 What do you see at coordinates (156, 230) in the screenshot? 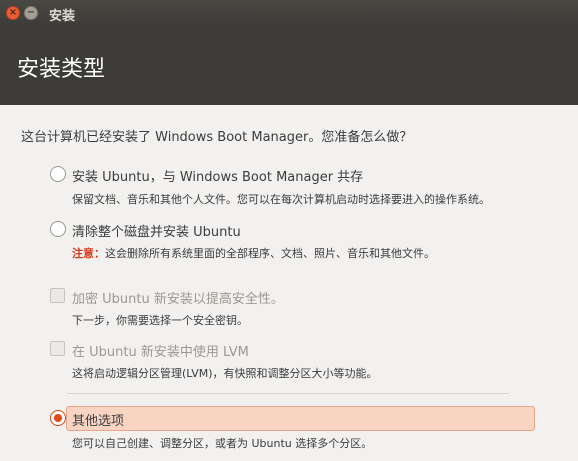
I see `option-erase-disk-label: 清除整个磁盘并安装 Ubuntu` at bounding box center [156, 230].